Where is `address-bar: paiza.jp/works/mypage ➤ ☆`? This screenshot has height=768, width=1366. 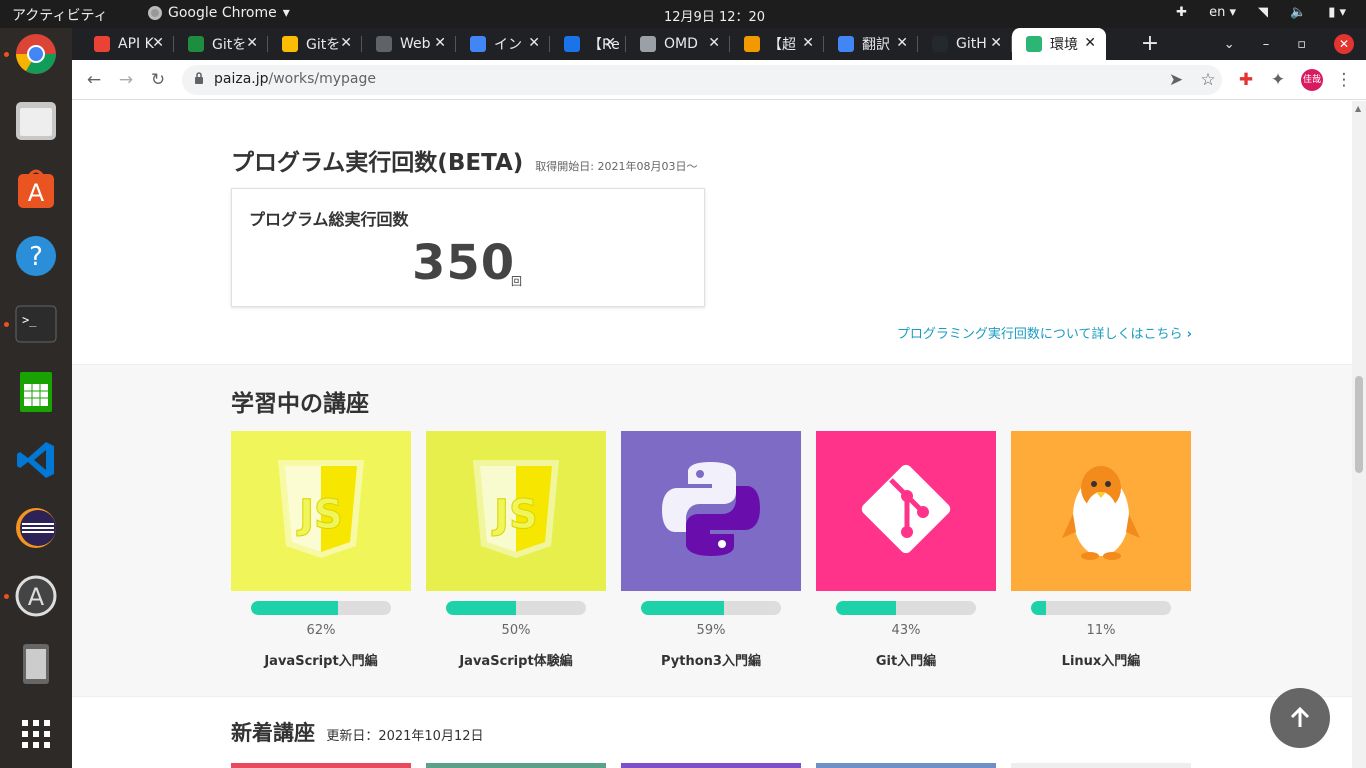 address-bar: paiza.jp/works/mypage ➤ ☆ is located at coordinates (702, 80).